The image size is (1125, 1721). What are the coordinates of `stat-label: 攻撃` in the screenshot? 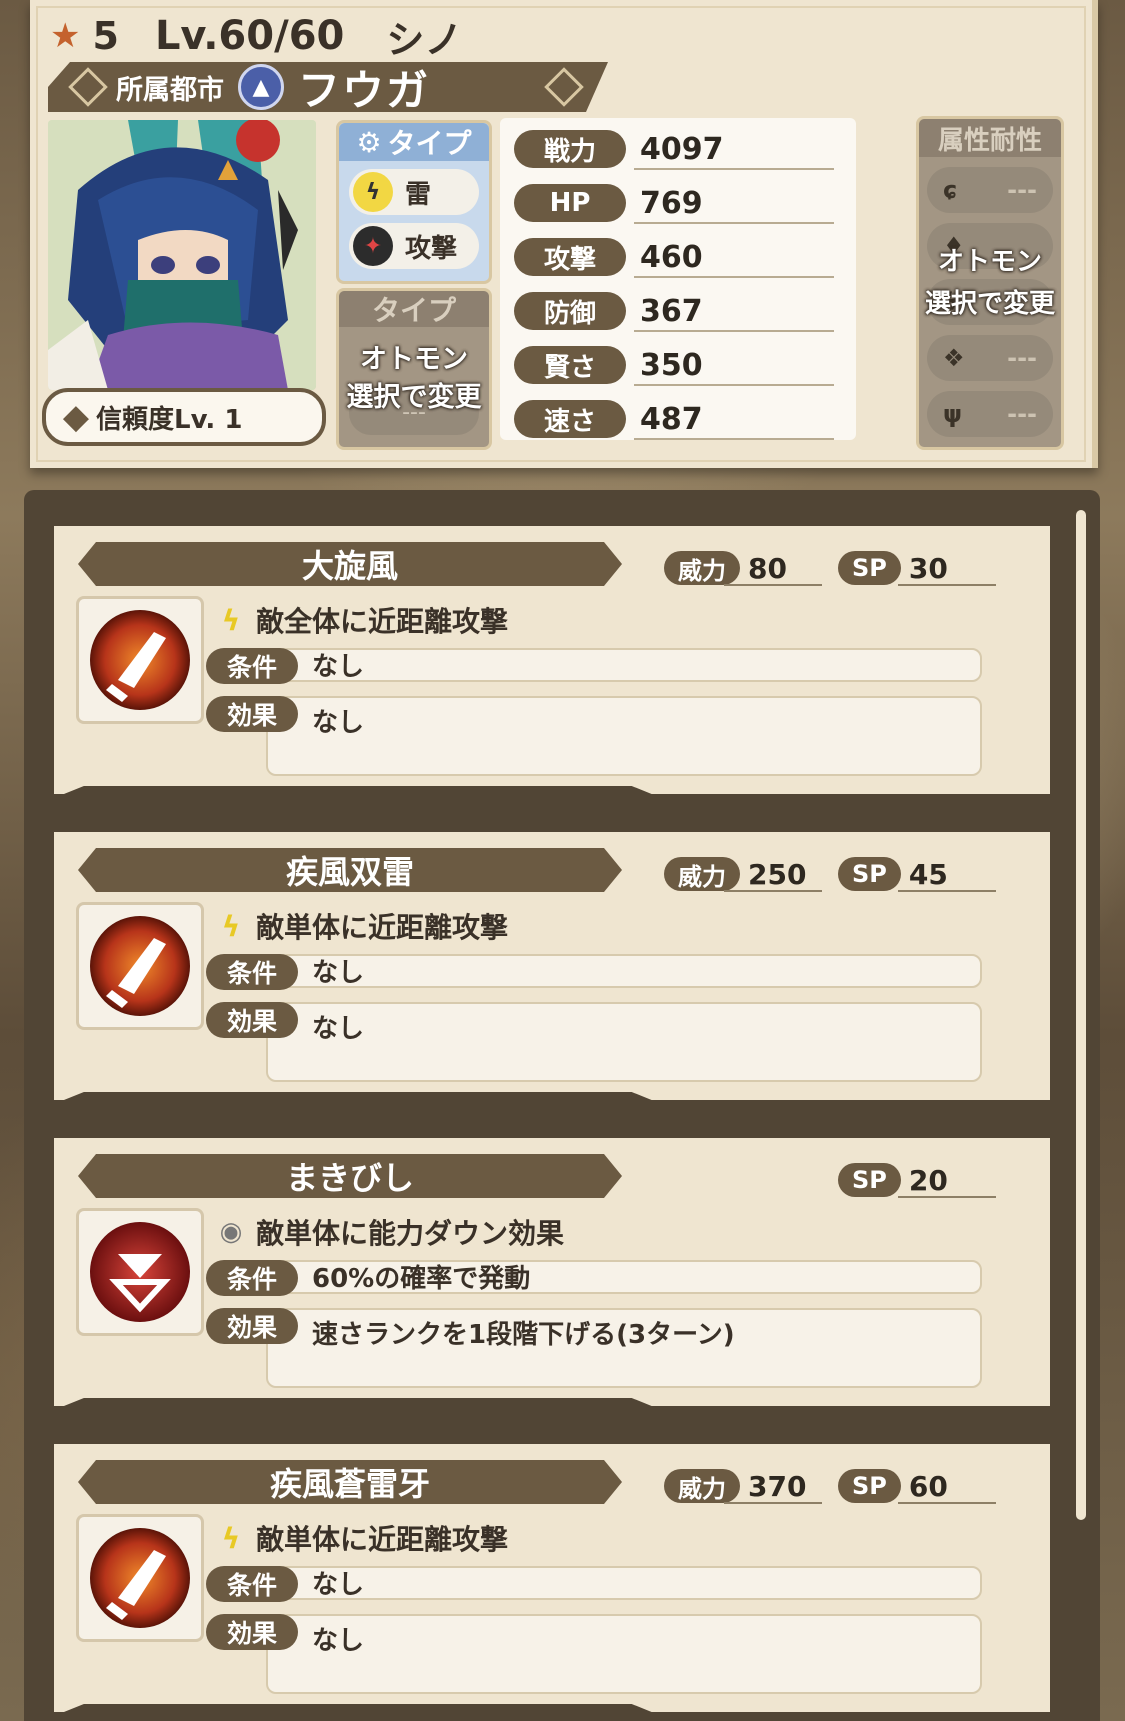 It's located at (570, 257).